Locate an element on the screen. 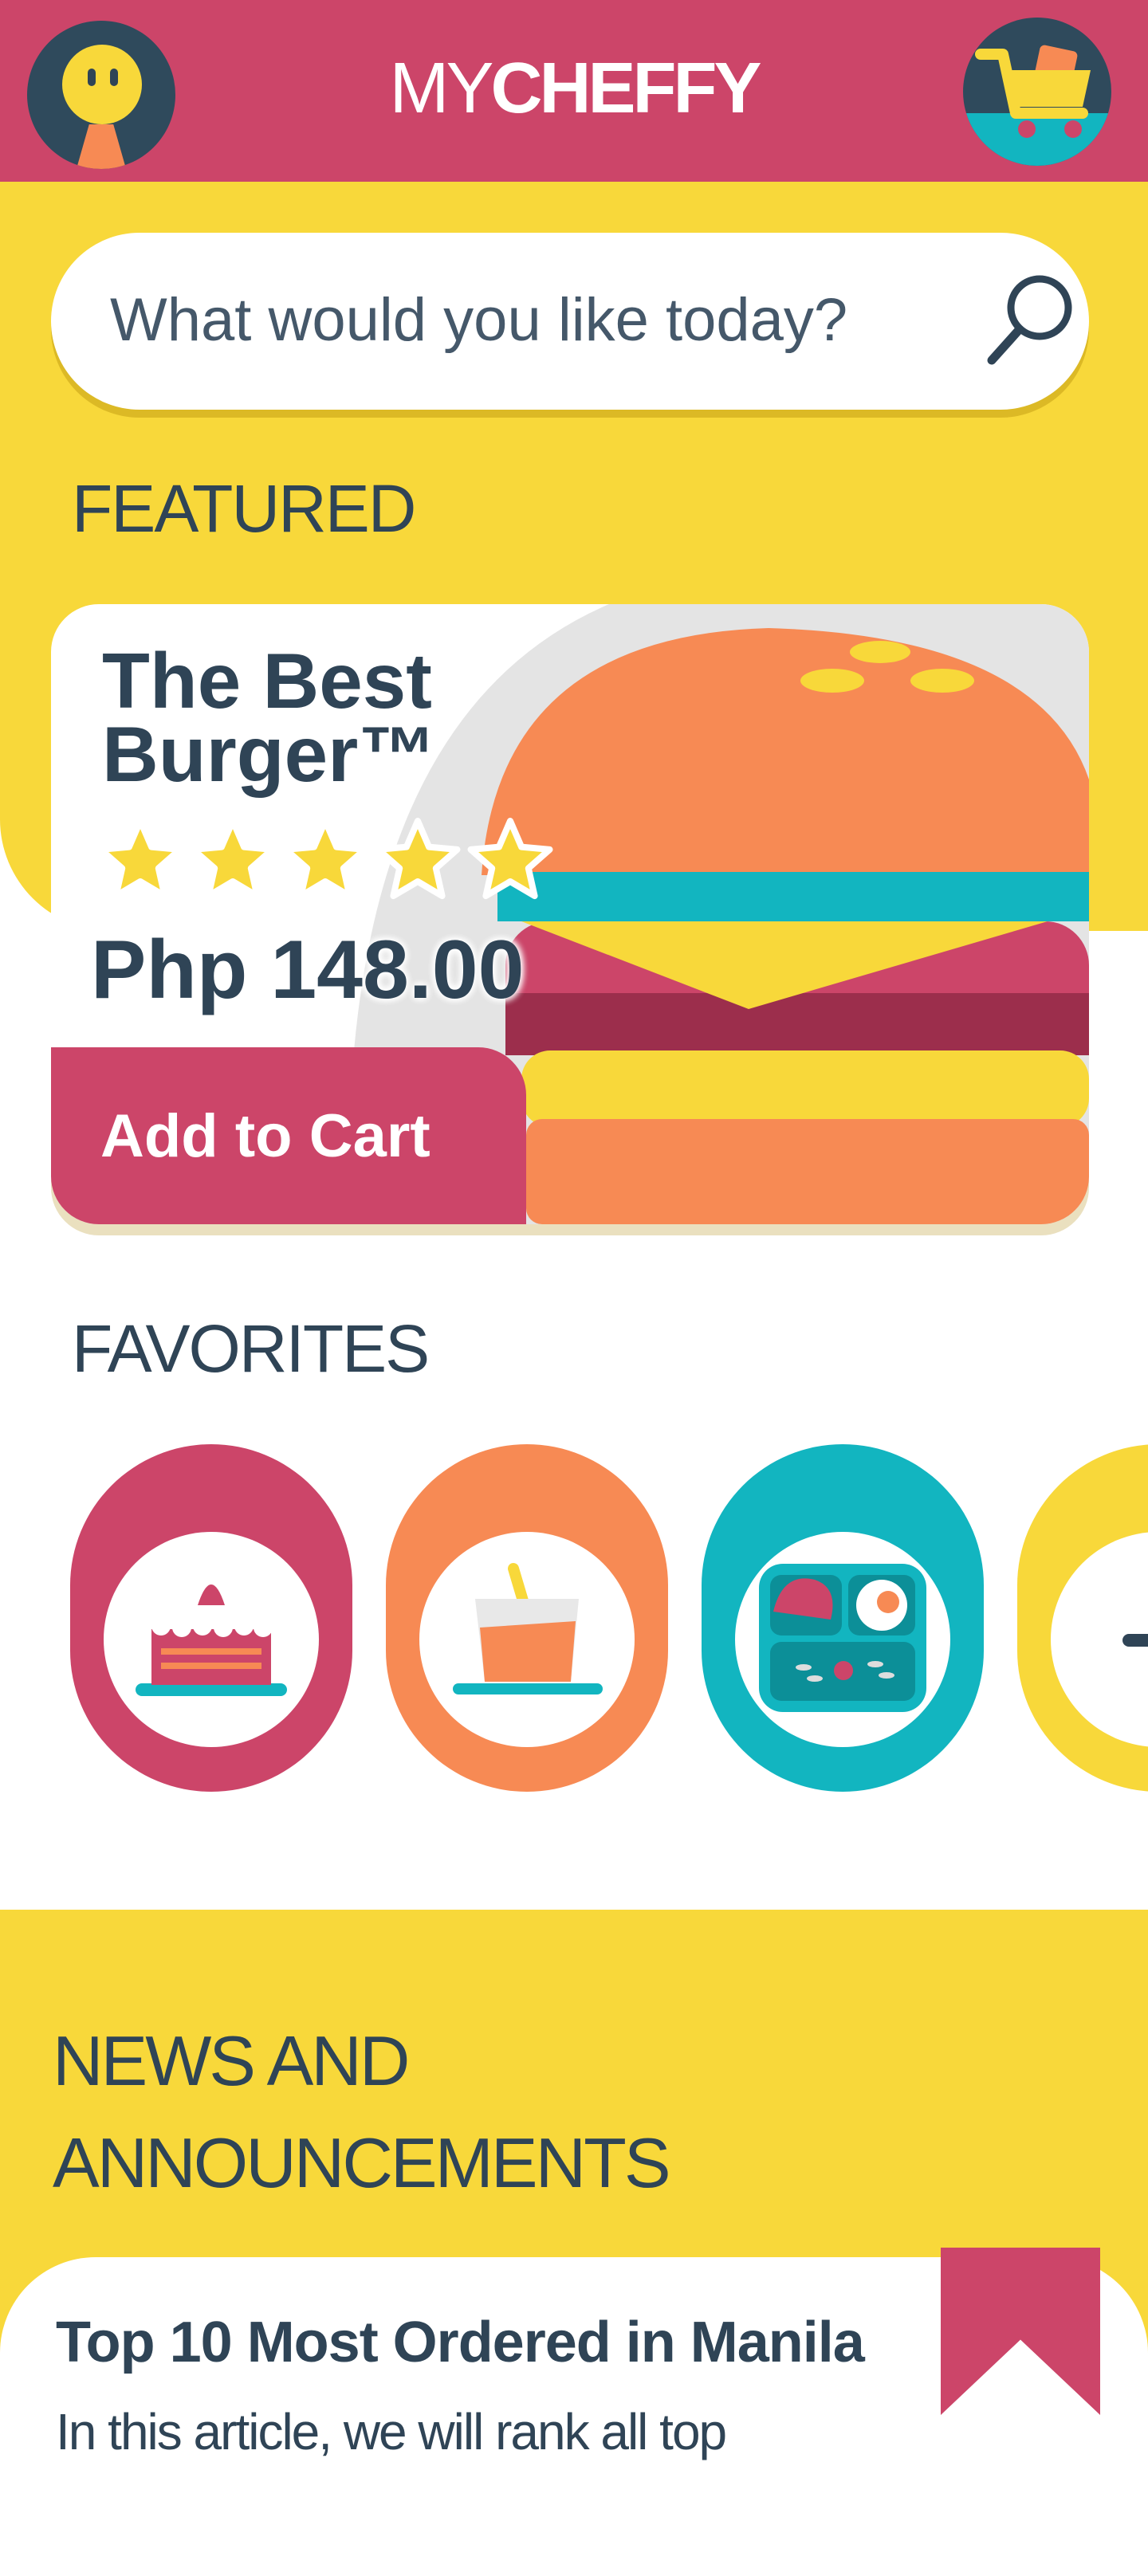 The height and width of the screenshot is (2576, 1148). avatar-body is located at coordinates (101, 146).